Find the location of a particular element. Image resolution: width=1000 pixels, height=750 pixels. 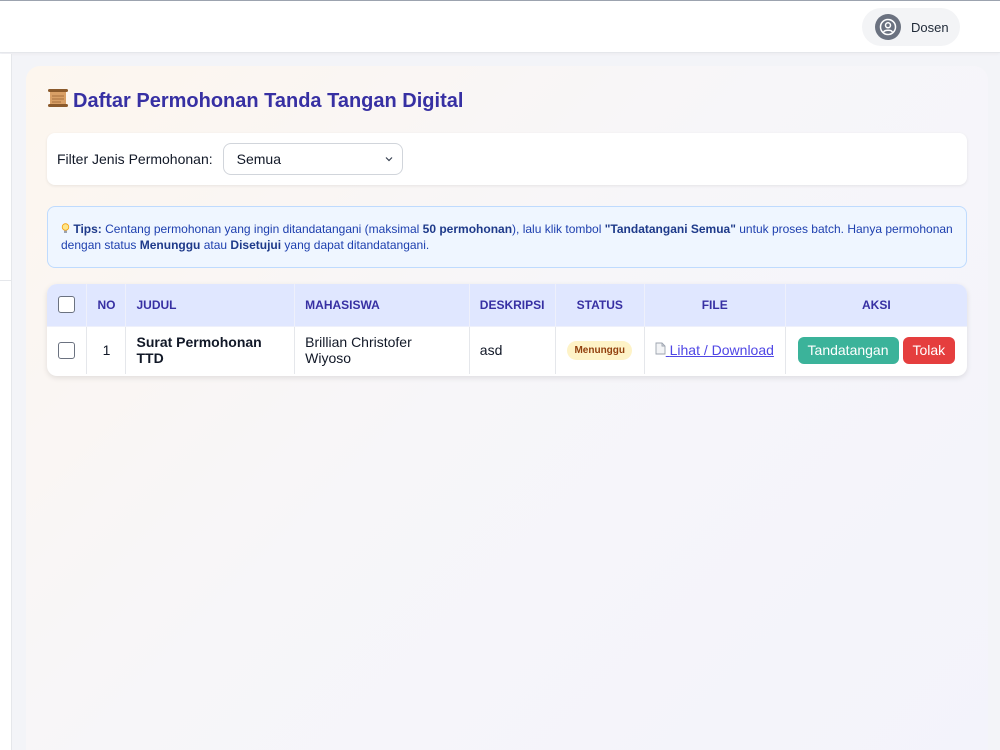

chevron-down-icon is located at coordinates (389, 159).